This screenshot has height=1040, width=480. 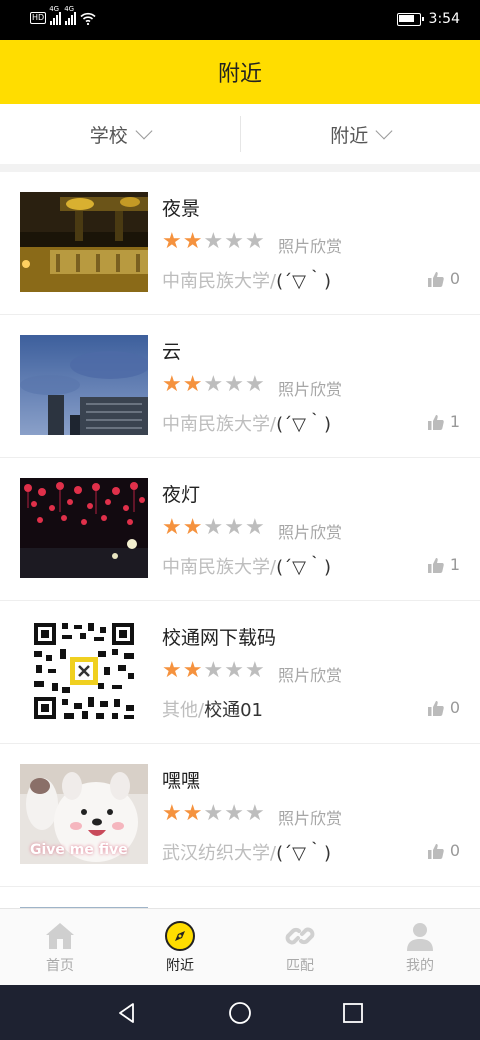 I want to click on list-item: 夜灯 ★ ★ ★ ★ ★ 照片欣赏 中南民族大学/(´▽｀) 1, so click(x=240, y=529).